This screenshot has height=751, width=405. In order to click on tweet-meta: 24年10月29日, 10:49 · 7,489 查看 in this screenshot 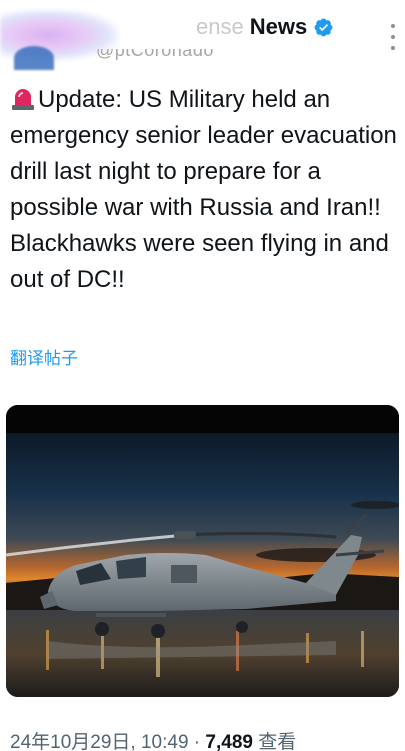, I will do `click(153, 739)`.